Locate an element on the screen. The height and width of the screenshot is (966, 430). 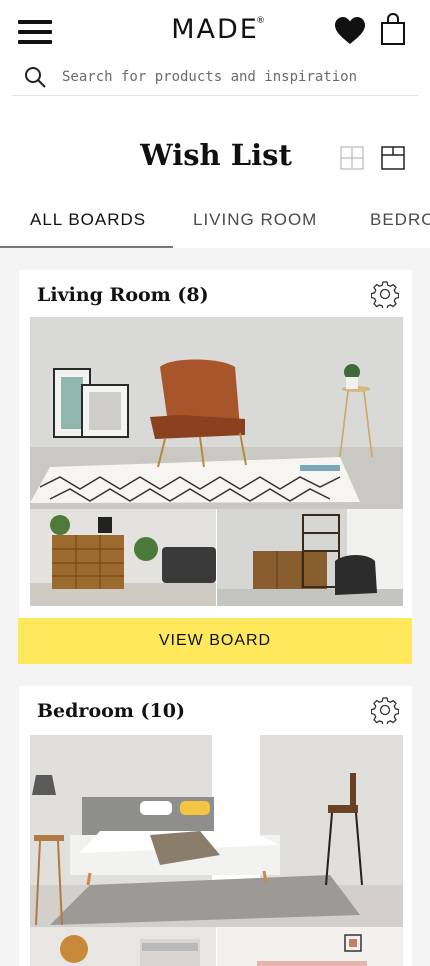
view-board-button: VIEW BOARD is located at coordinates (215, 641).